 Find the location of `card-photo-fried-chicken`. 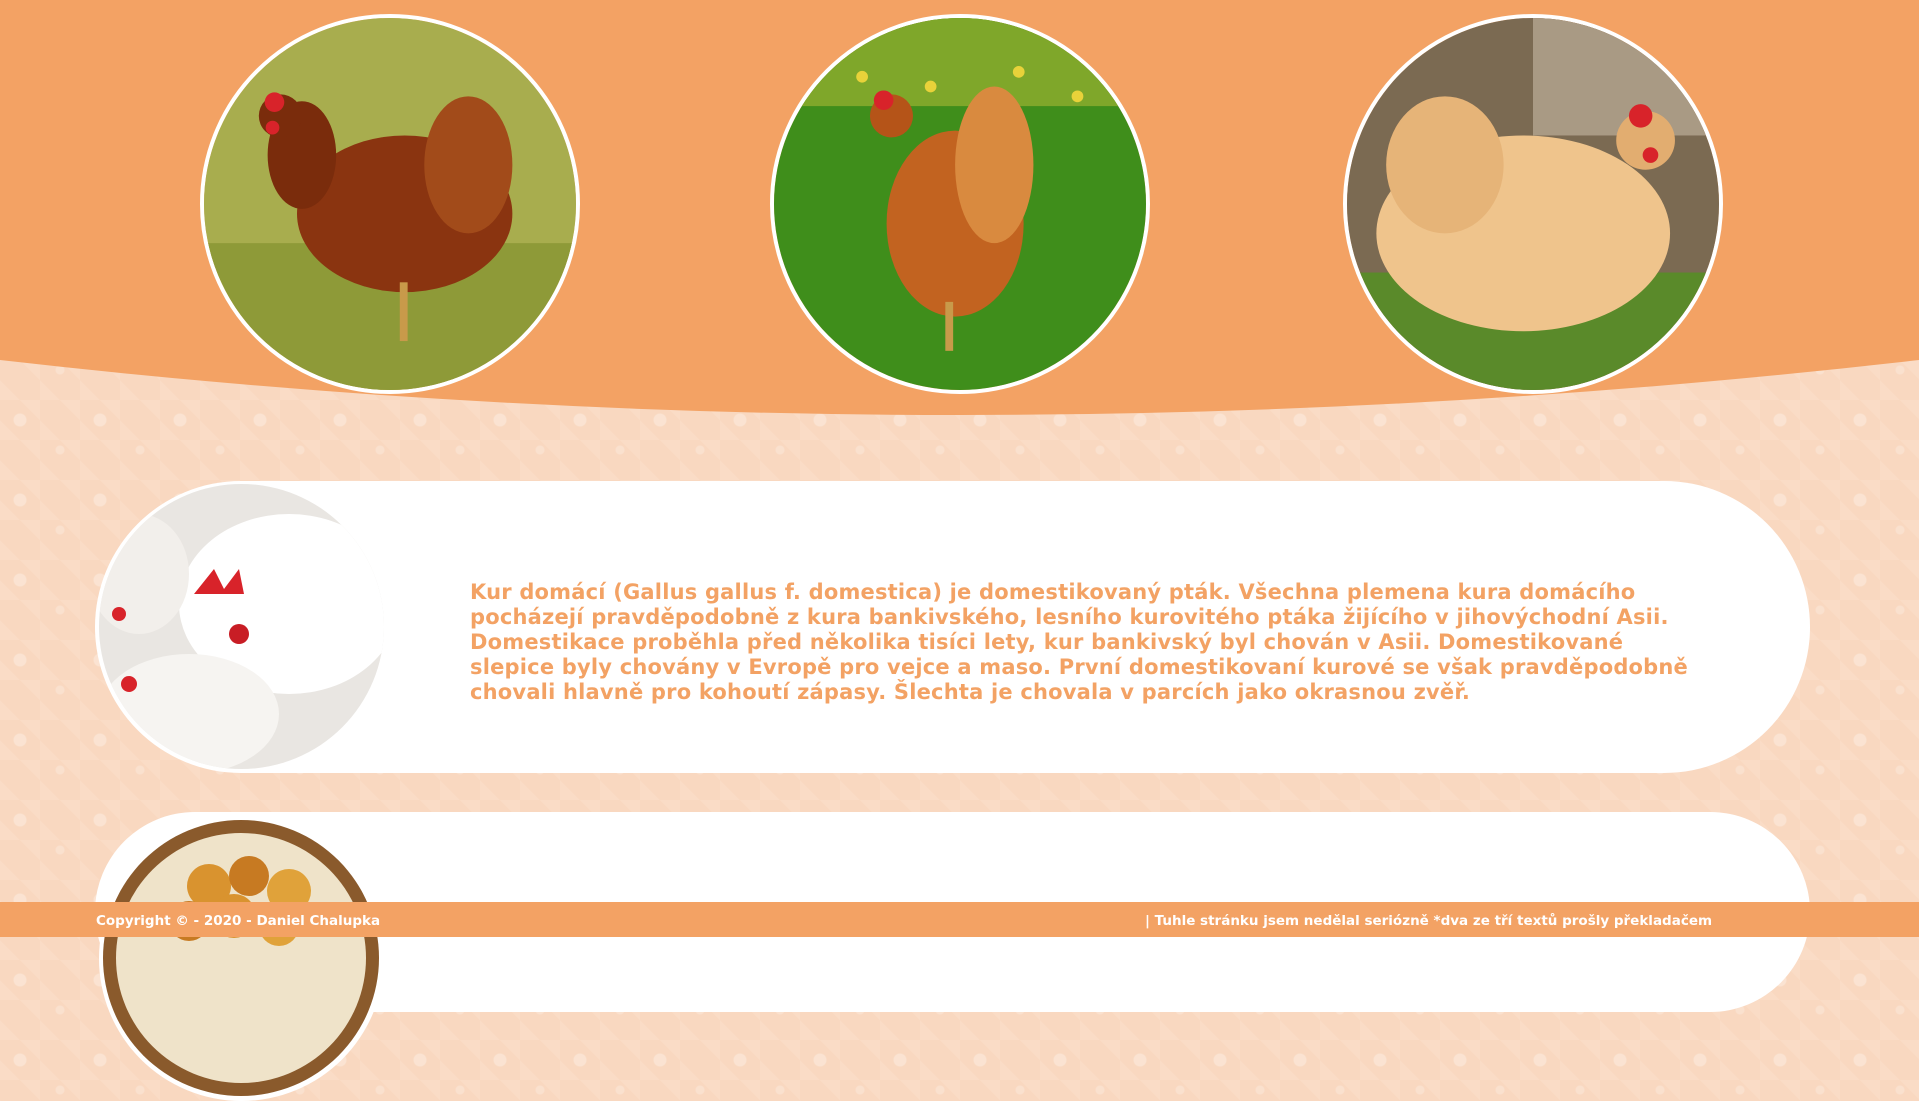

card-photo-fried-chicken is located at coordinates (241, 958).